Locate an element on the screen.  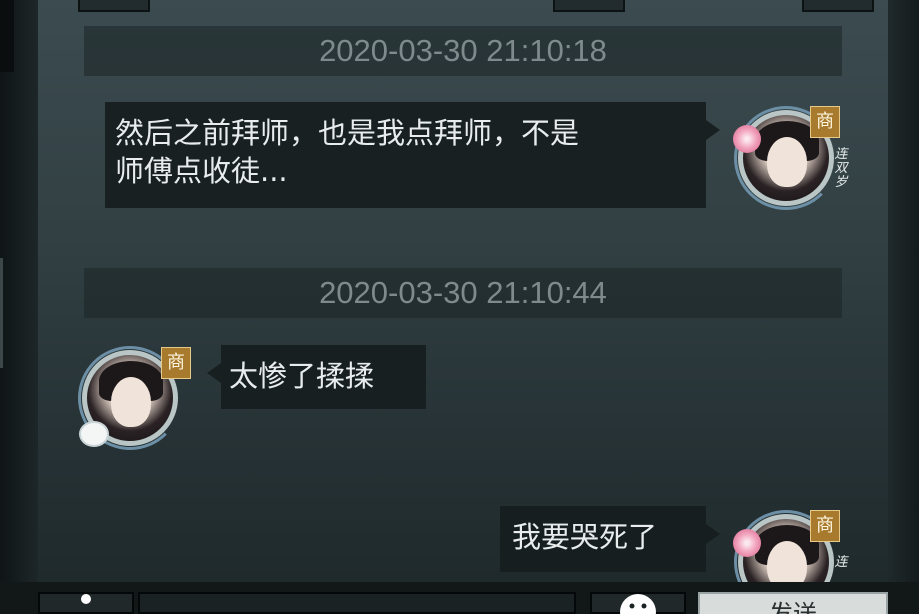
message-text-line: 然后之前拜师，也是我点拜师，不是 is located at coordinates (347, 133).